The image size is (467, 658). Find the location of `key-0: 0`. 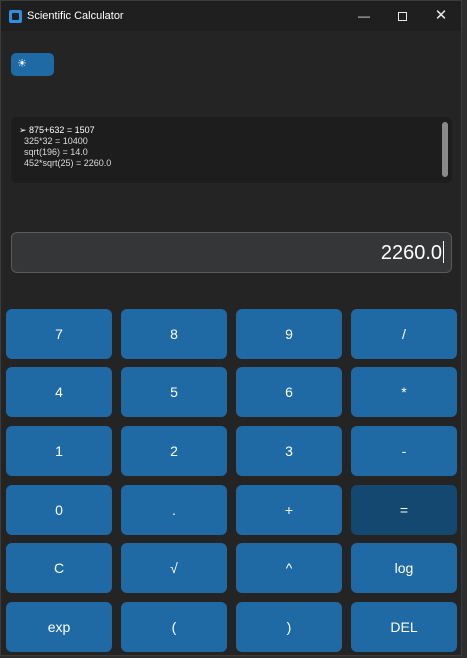

key-0: 0 is located at coordinates (59, 510).